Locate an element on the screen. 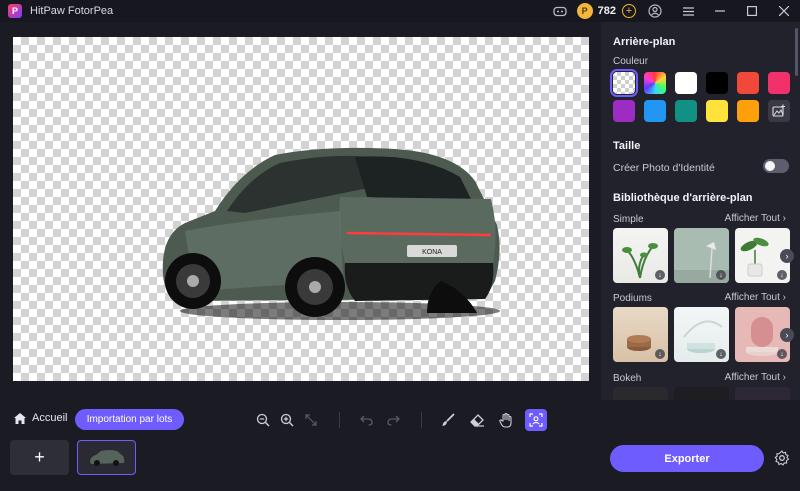 The width and height of the screenshot is (800, 491). coin-icon: P is located at coordinates (584, 11).